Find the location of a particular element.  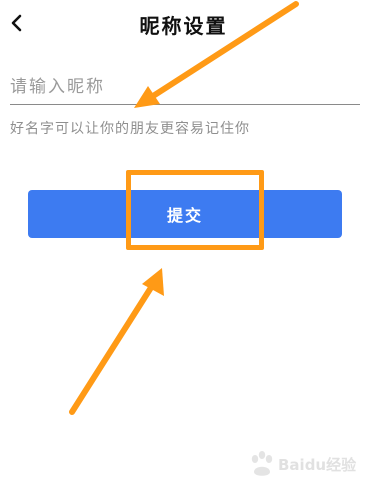

page-title: 昵称设置 is located at coordinates (183, 26).